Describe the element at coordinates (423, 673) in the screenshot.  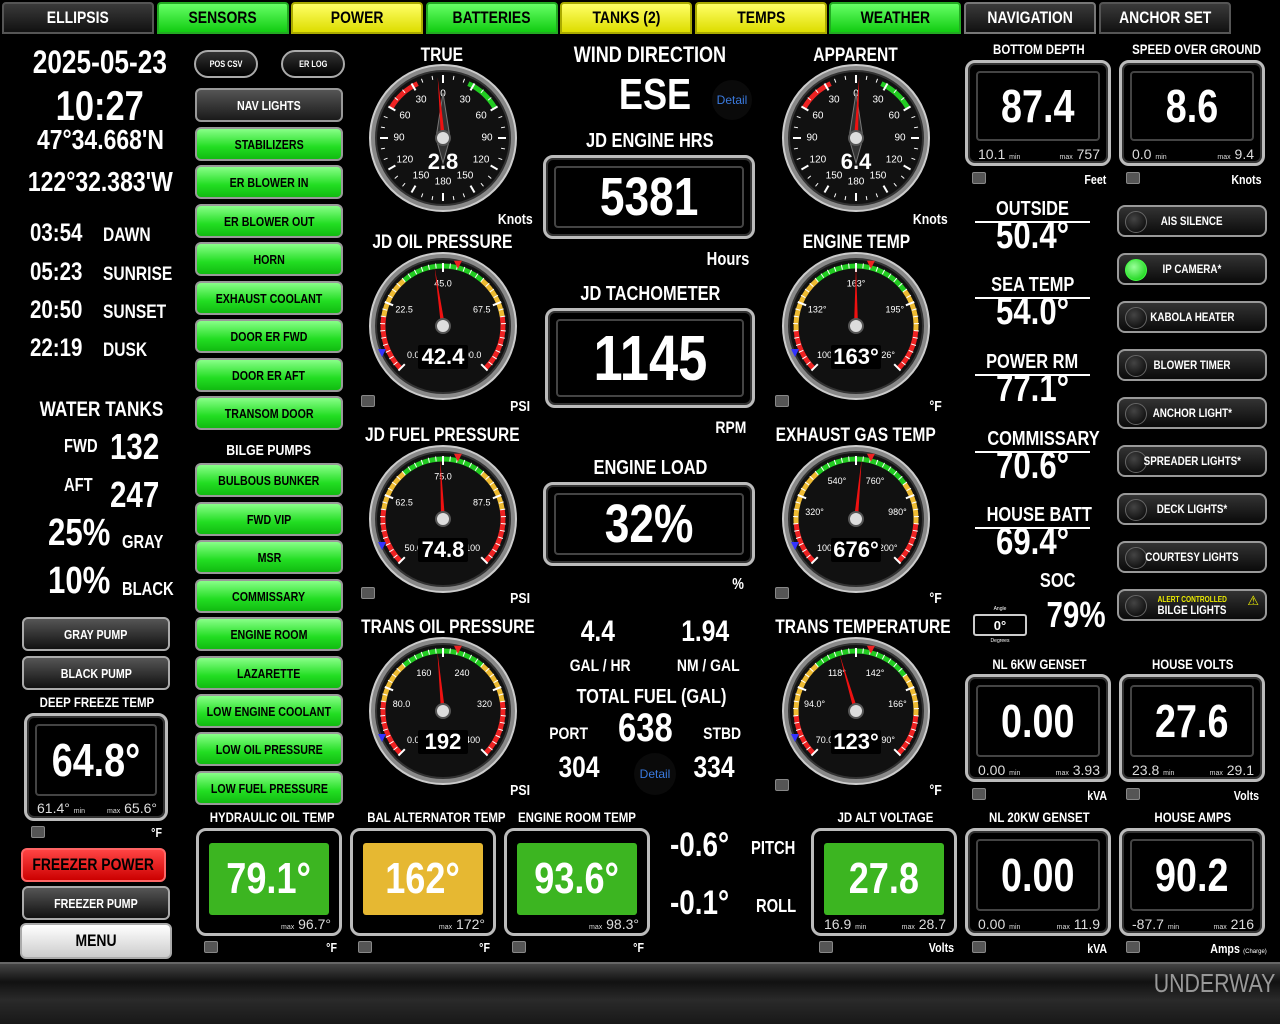
I see `tick-label: 160` at that location.